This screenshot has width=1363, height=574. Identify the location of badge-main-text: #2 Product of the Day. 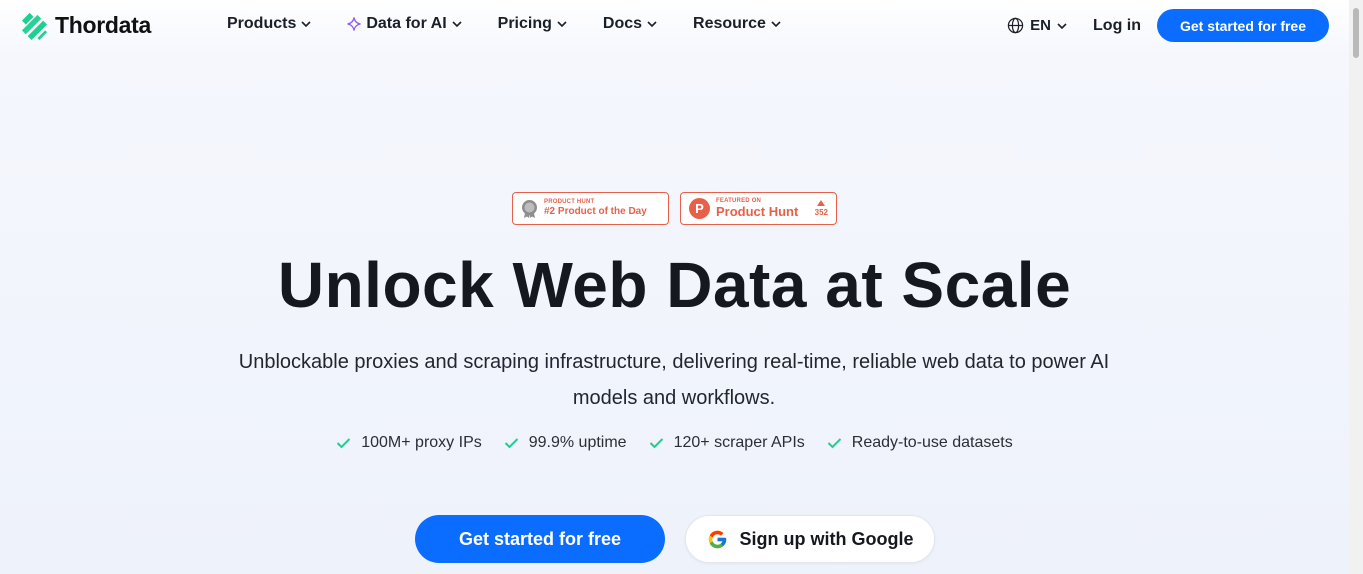
(595, 211).